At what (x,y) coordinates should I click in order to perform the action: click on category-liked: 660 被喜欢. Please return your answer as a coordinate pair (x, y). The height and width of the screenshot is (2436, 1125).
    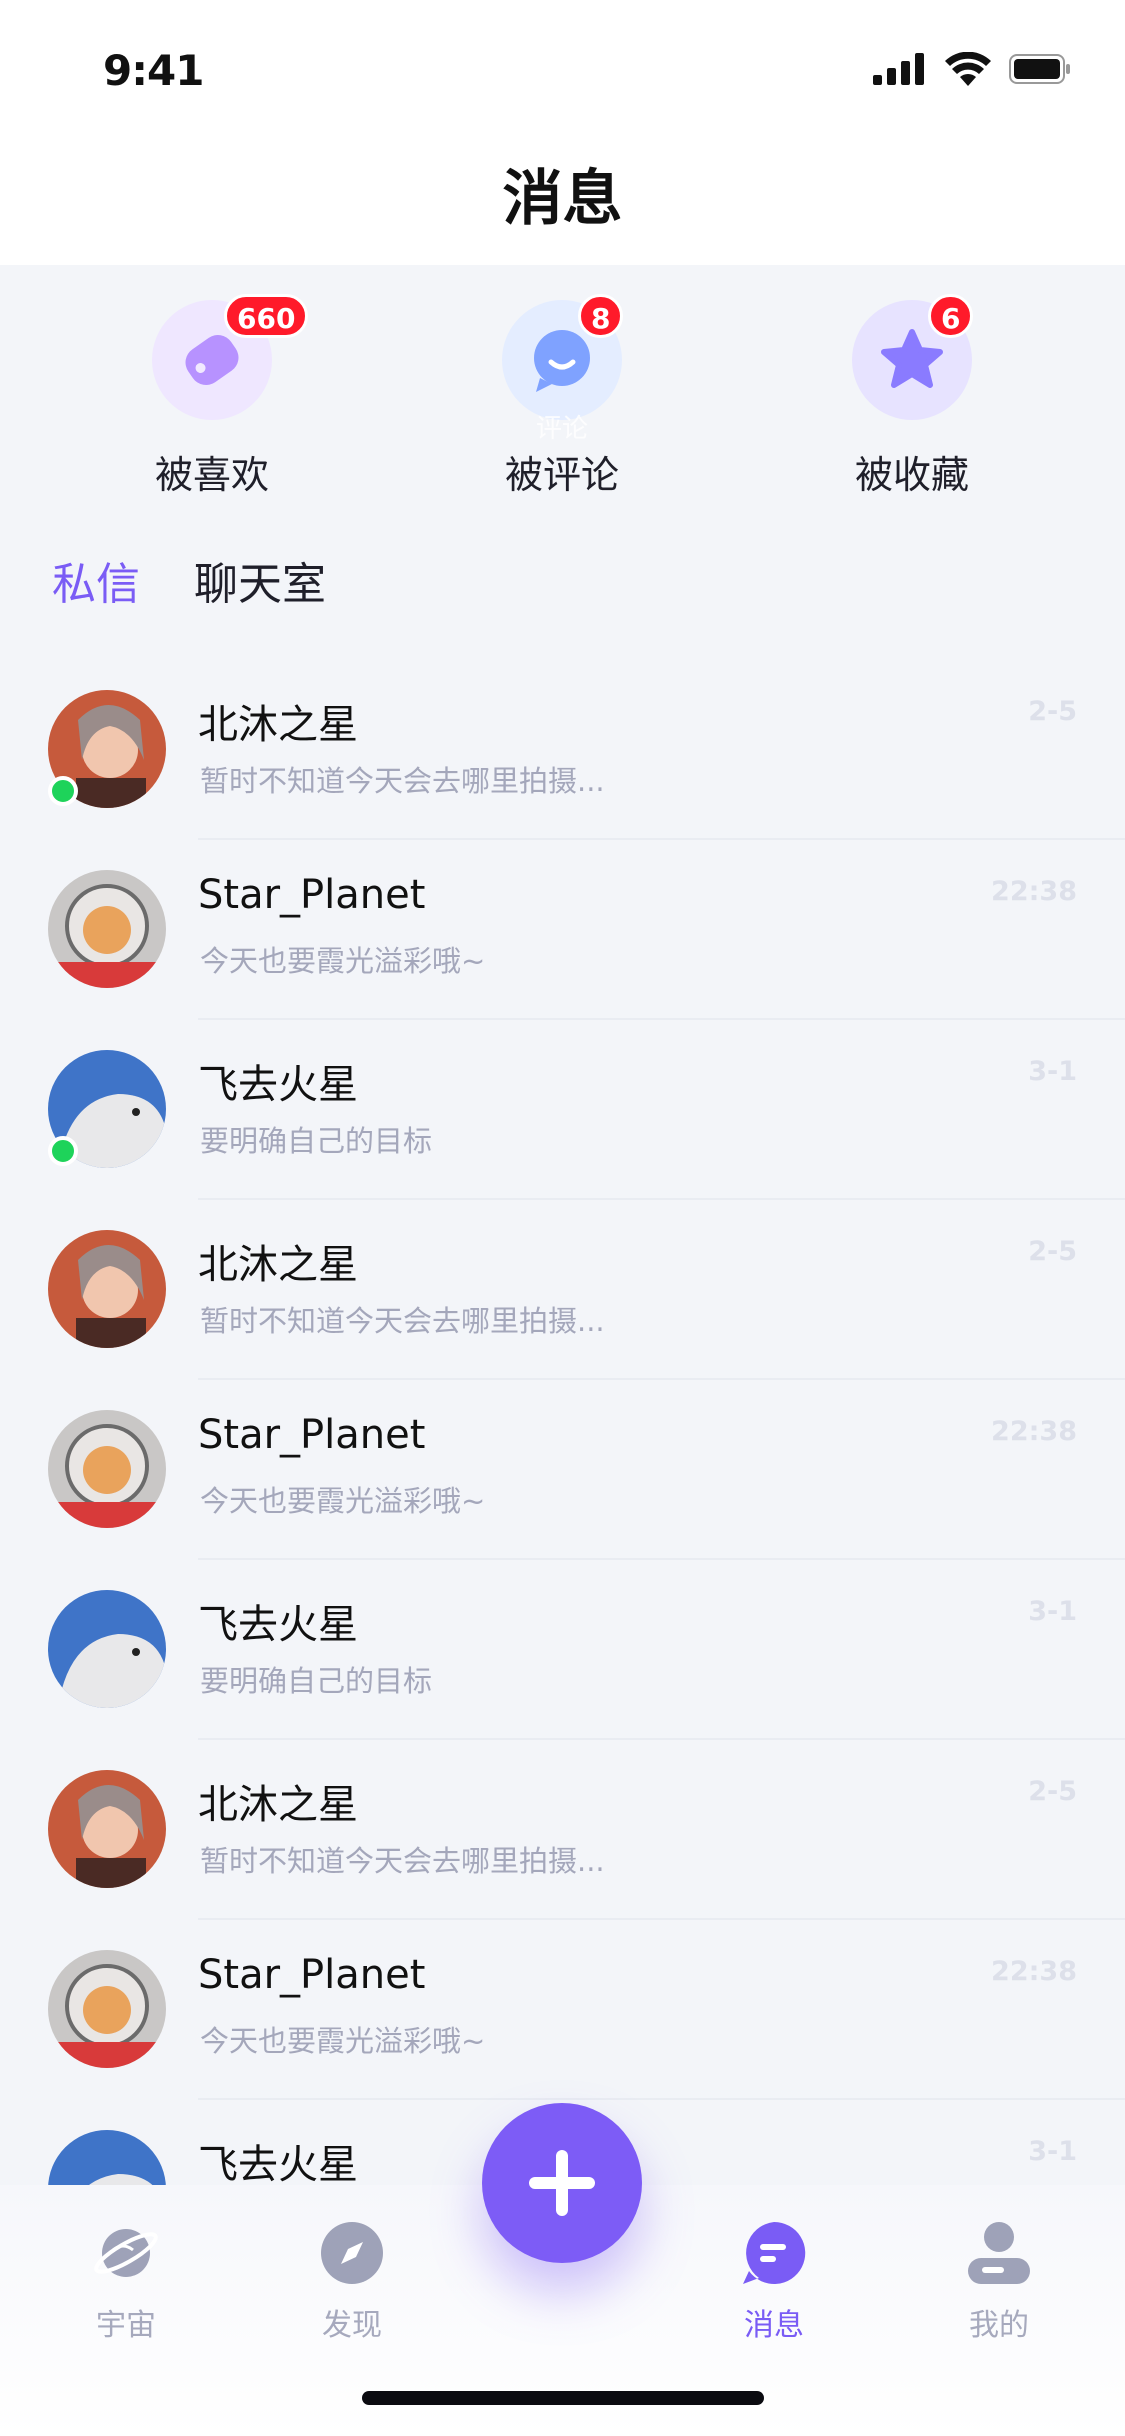
    Looking at the image, I should click on (212, 396).